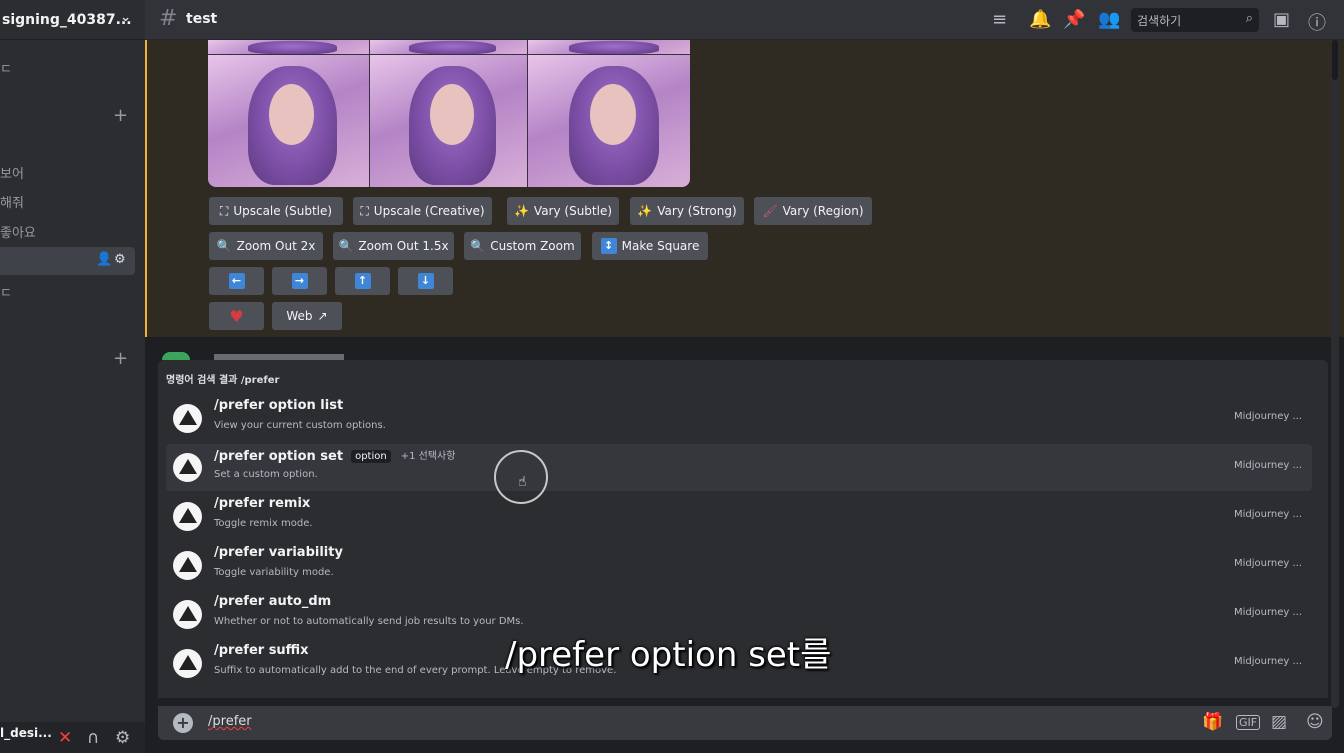  What do you see at coordinates (422, 211) in the screenshot?
I see `upscale-creative-button: ⛶ Upscale (Creative)` at bounding box center [422, 211].